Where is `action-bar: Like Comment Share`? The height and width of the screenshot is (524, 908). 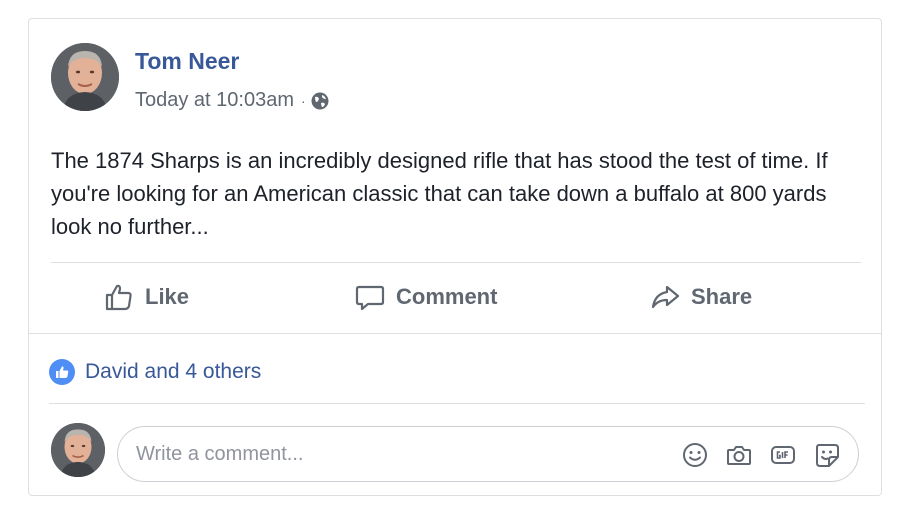 action-bar: Like Comment Share is located at coordinates (456, 300).